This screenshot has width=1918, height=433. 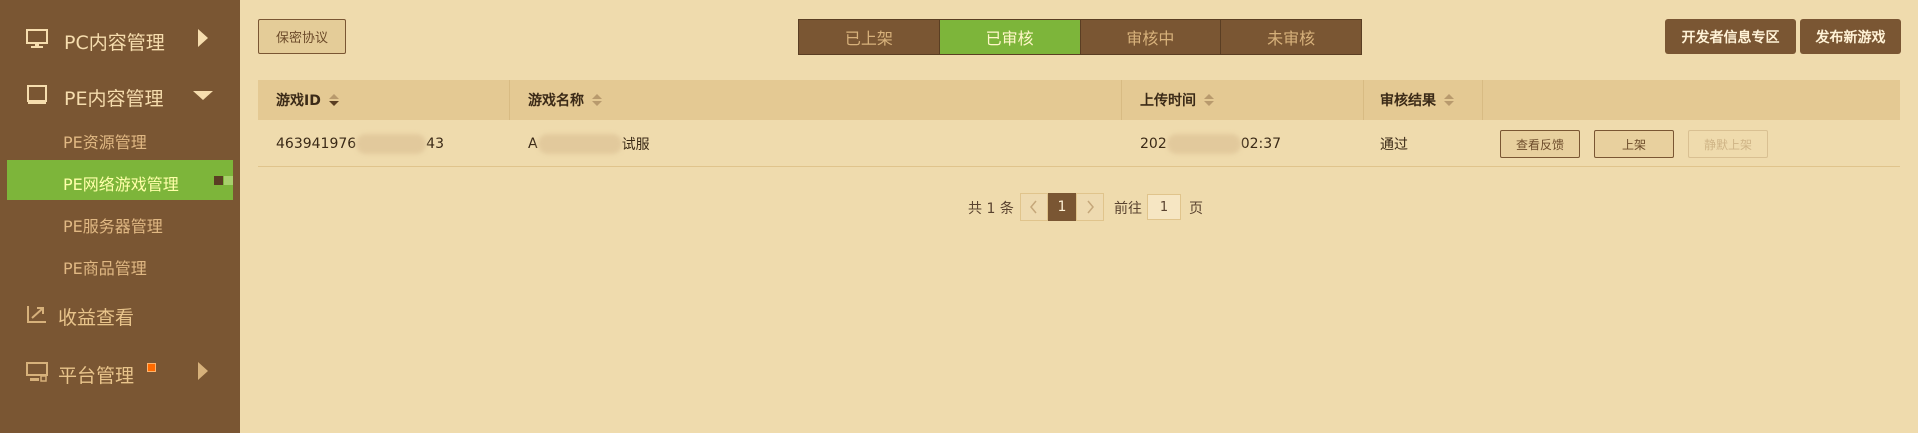 What do you see at coordinates (114, 99) in the screenshot?
I see `sidebar-item-label: PE内容管理` at bounding box center [114, 99].